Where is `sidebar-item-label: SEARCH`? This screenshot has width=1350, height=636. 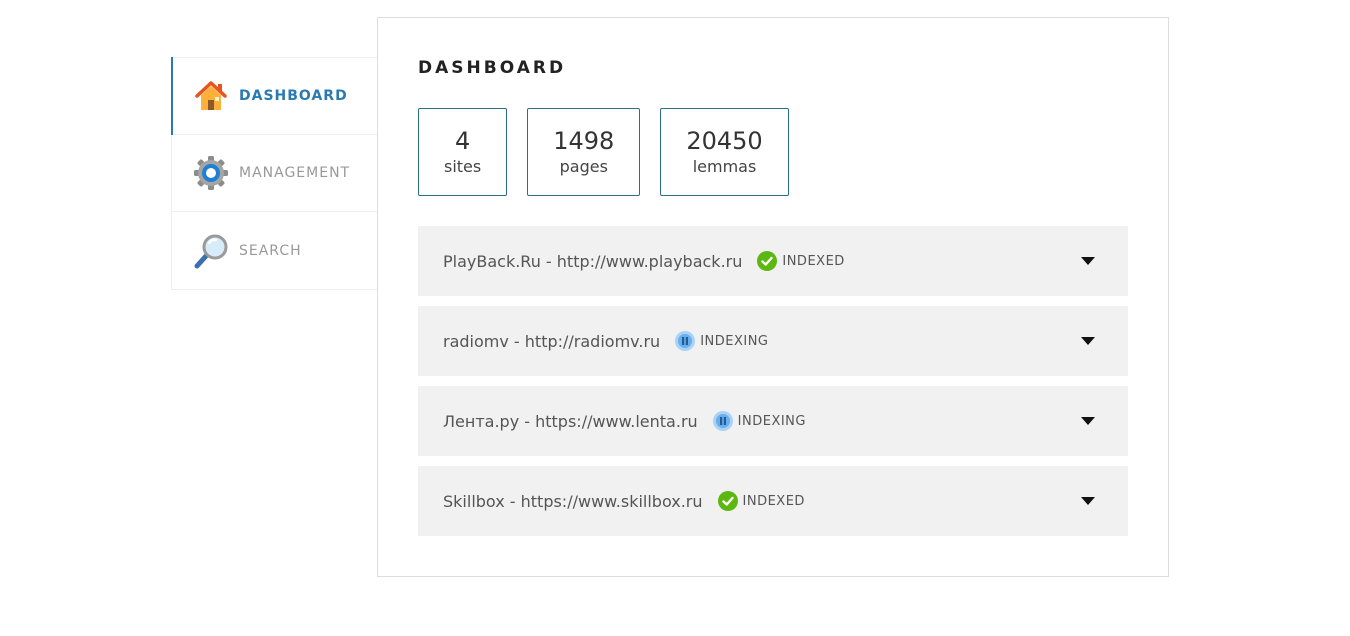 sidebar-item-label: SEARCH is located at coordinates (270, 250).